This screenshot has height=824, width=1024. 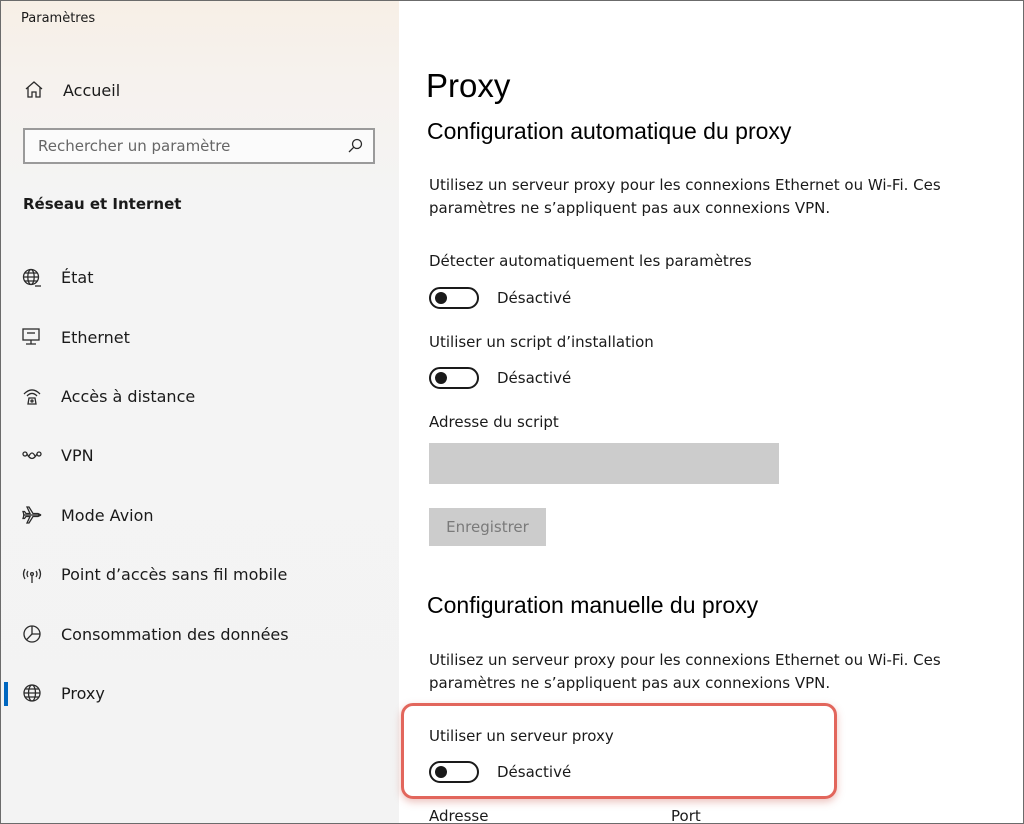 I want to click on use-proxy-toggle, so click(x=454, y=772).